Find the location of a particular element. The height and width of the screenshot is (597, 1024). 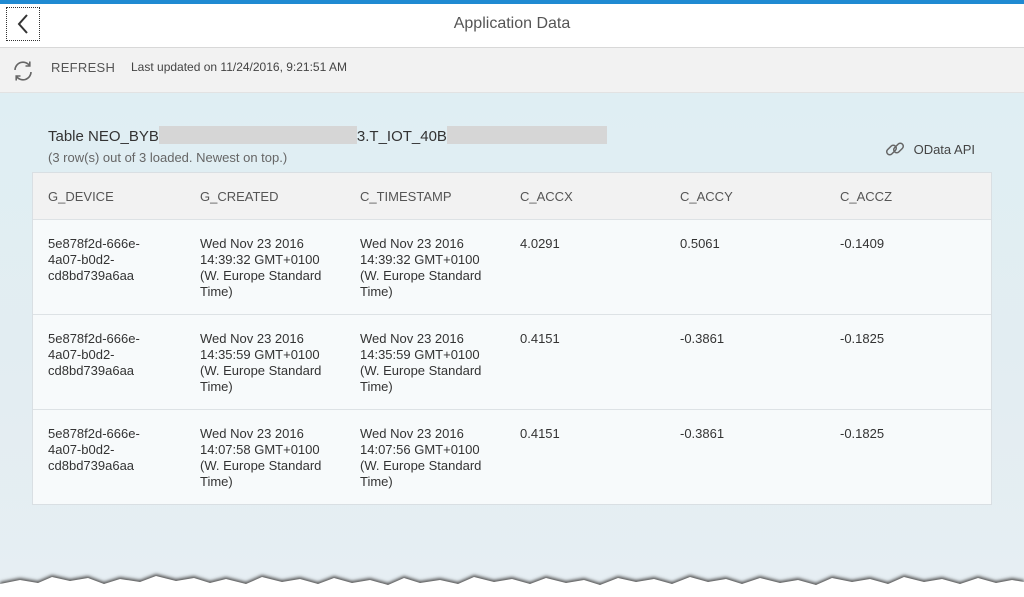

column-header-c-timestamp: C_TIMESTAMP is located at coordinates (435, 196).